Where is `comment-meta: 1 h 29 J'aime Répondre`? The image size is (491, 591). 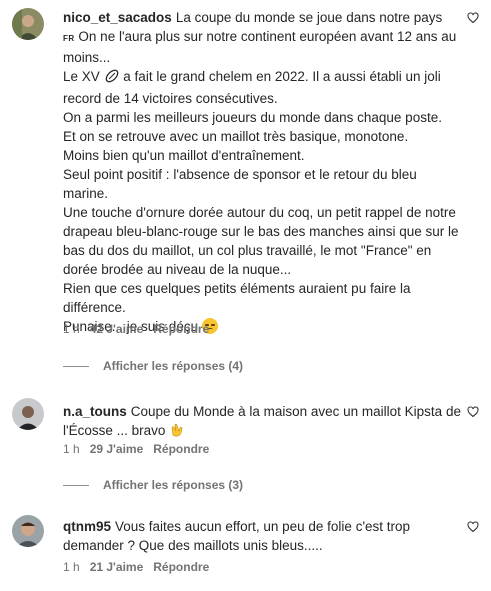
comment-meta: 1 h 29 J'aime Répondre is located at coordinates (136, 449).